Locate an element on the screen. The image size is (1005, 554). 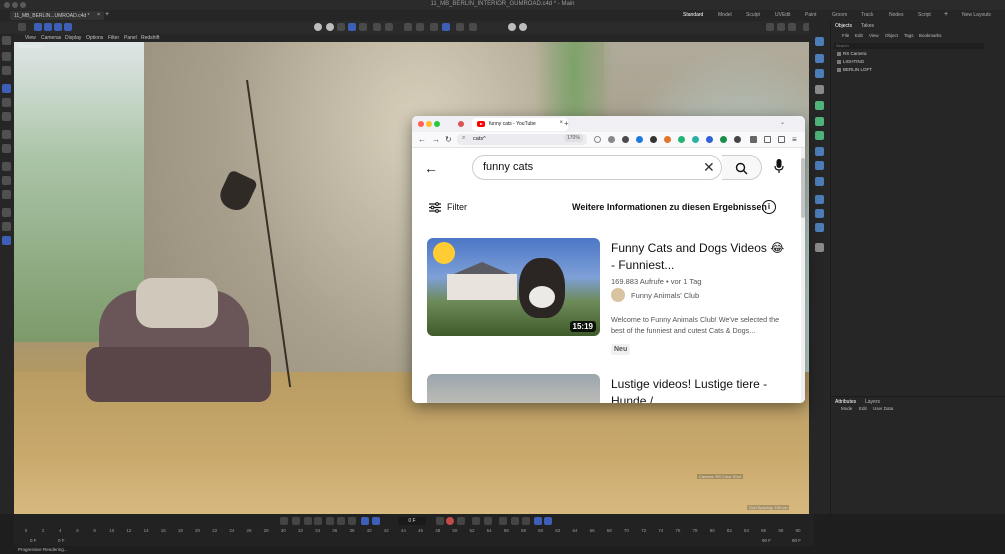
filter-icon is located at coordinates (435, 207).